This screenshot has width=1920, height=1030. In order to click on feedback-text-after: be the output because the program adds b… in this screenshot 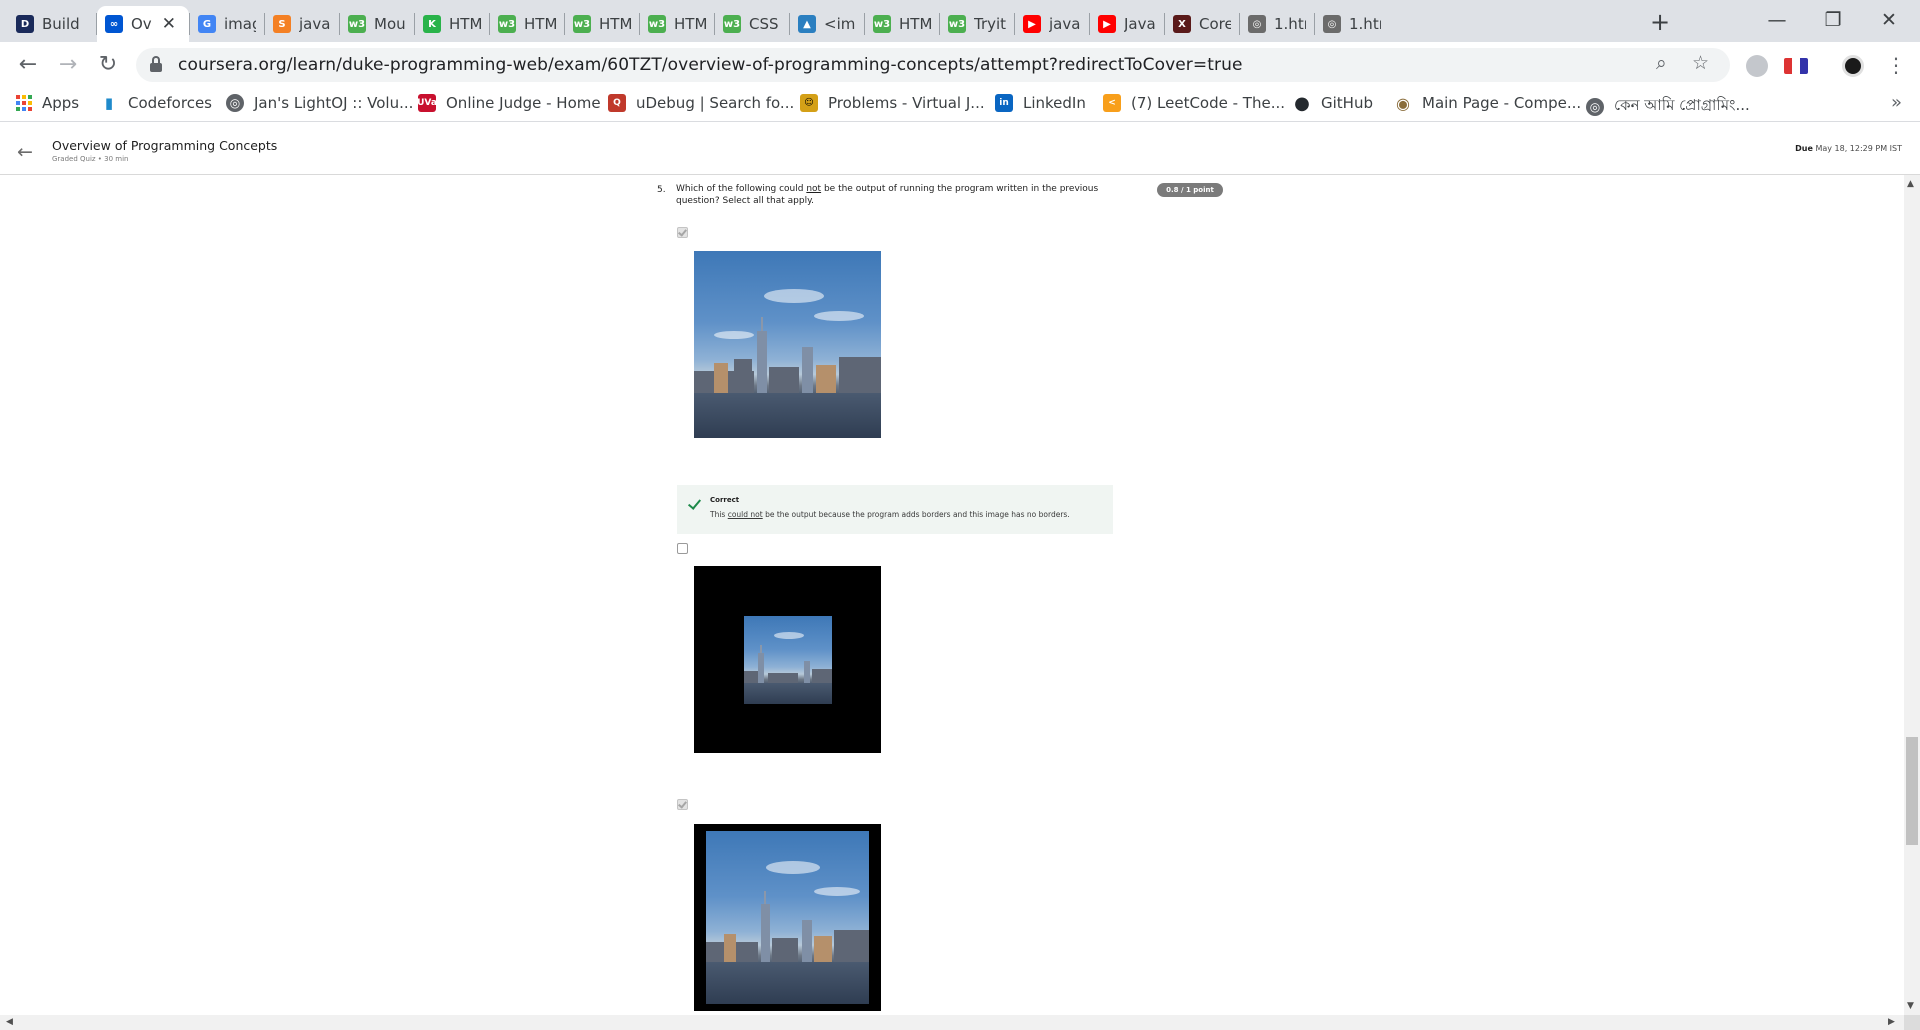, I will do `click(916, 514)`.